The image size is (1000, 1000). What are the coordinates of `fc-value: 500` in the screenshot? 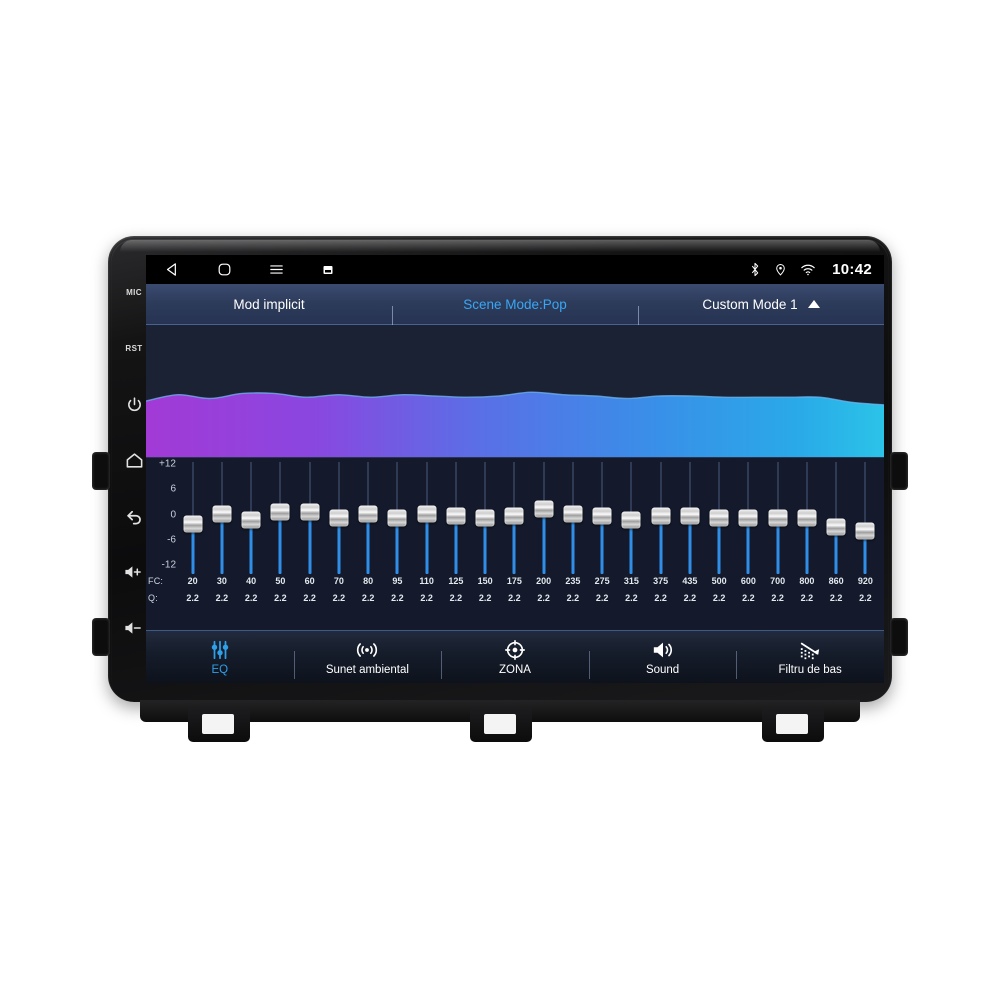 It's located at (719, 581).